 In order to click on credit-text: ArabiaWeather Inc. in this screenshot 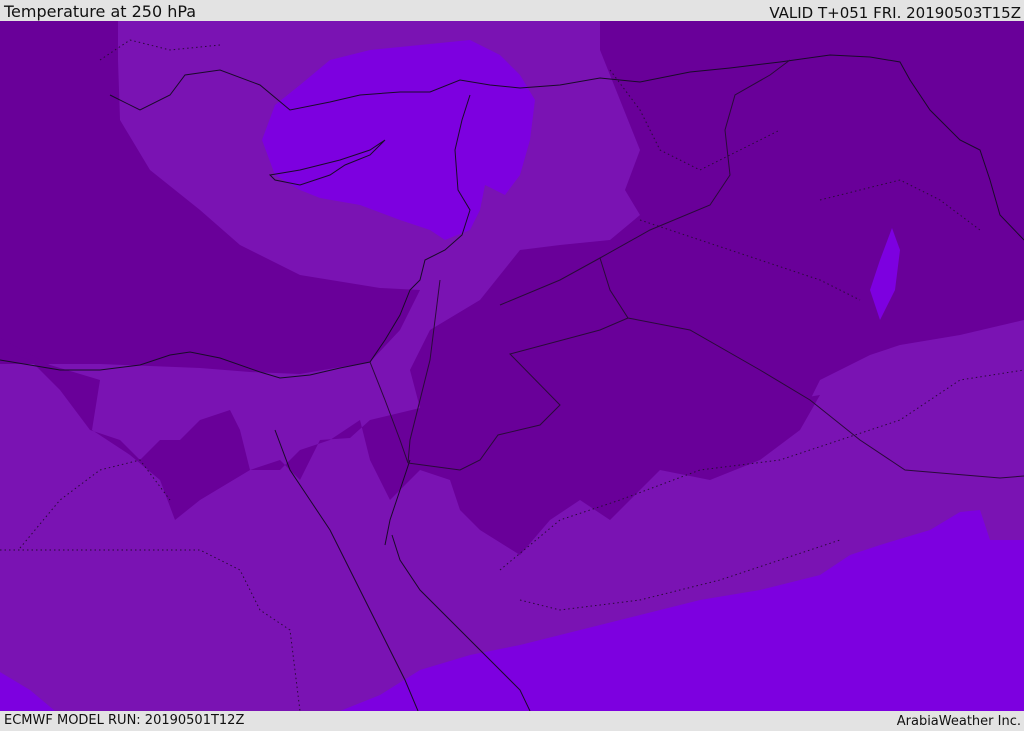, I will do `click(958, 721)`.